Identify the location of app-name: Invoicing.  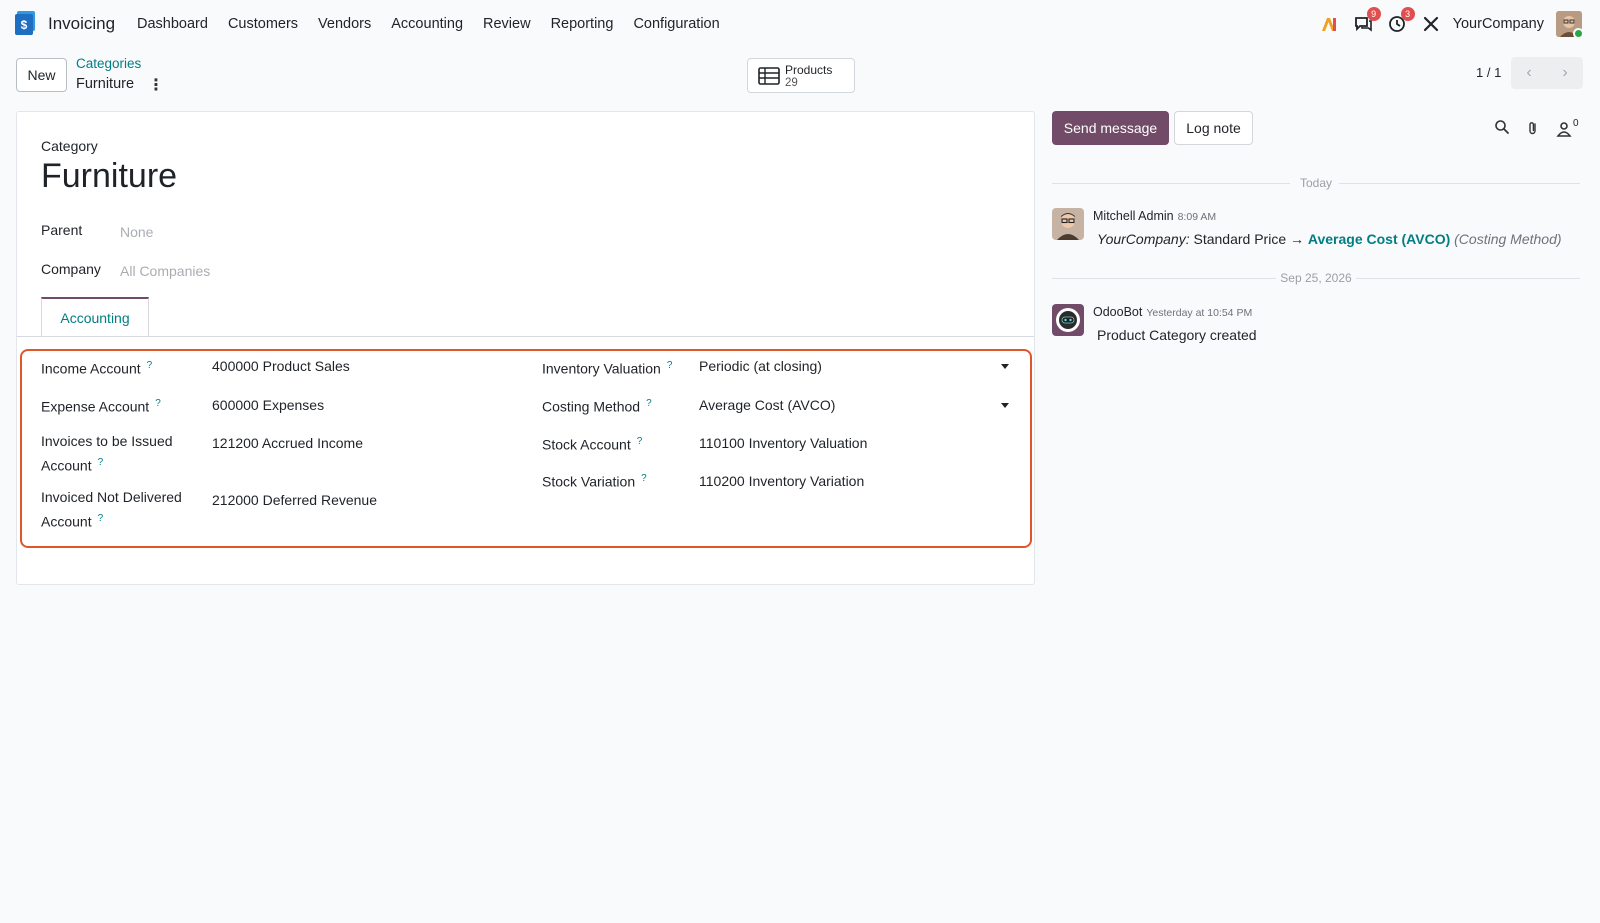
(81, 24).